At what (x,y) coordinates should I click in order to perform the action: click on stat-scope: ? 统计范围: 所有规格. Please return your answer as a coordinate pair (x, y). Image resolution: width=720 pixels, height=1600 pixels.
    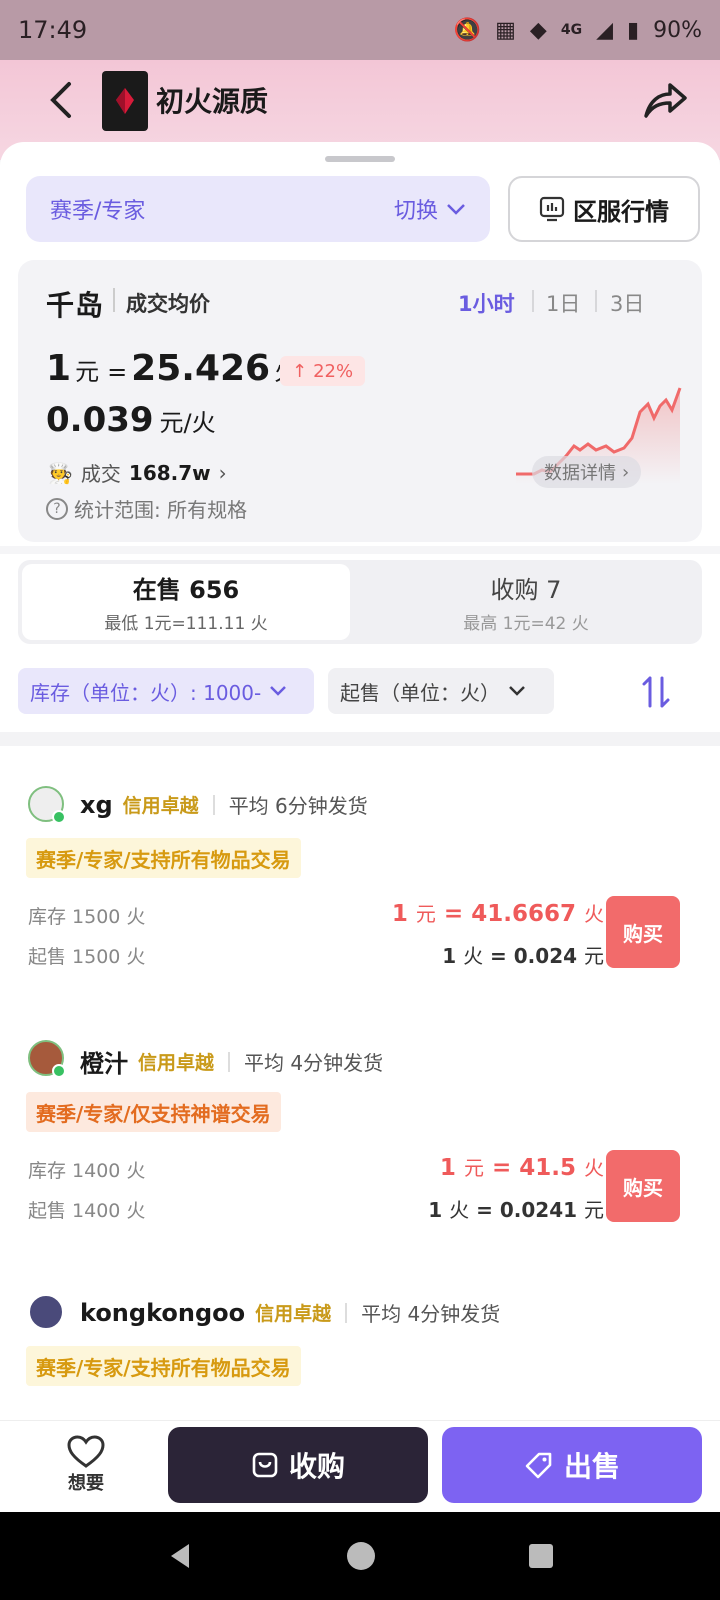
    Looking at the image, I should click on (146, 508).